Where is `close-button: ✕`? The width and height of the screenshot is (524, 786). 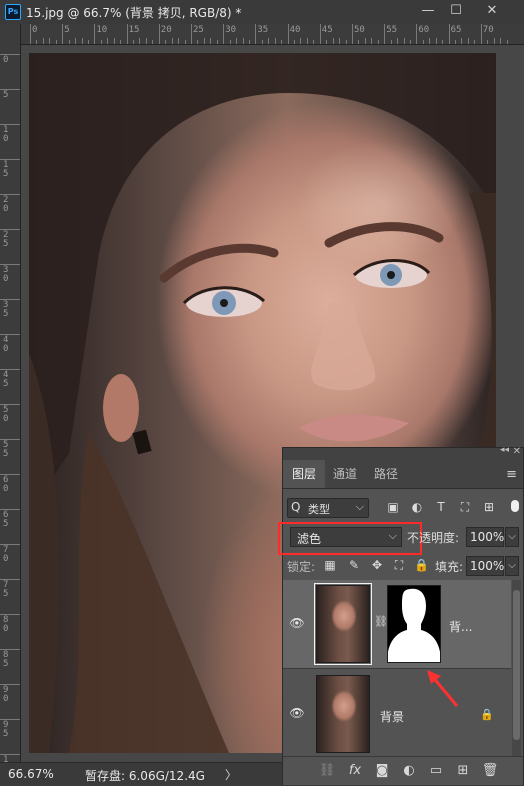
close-button: ✕ is located at coordinates (492, 11).